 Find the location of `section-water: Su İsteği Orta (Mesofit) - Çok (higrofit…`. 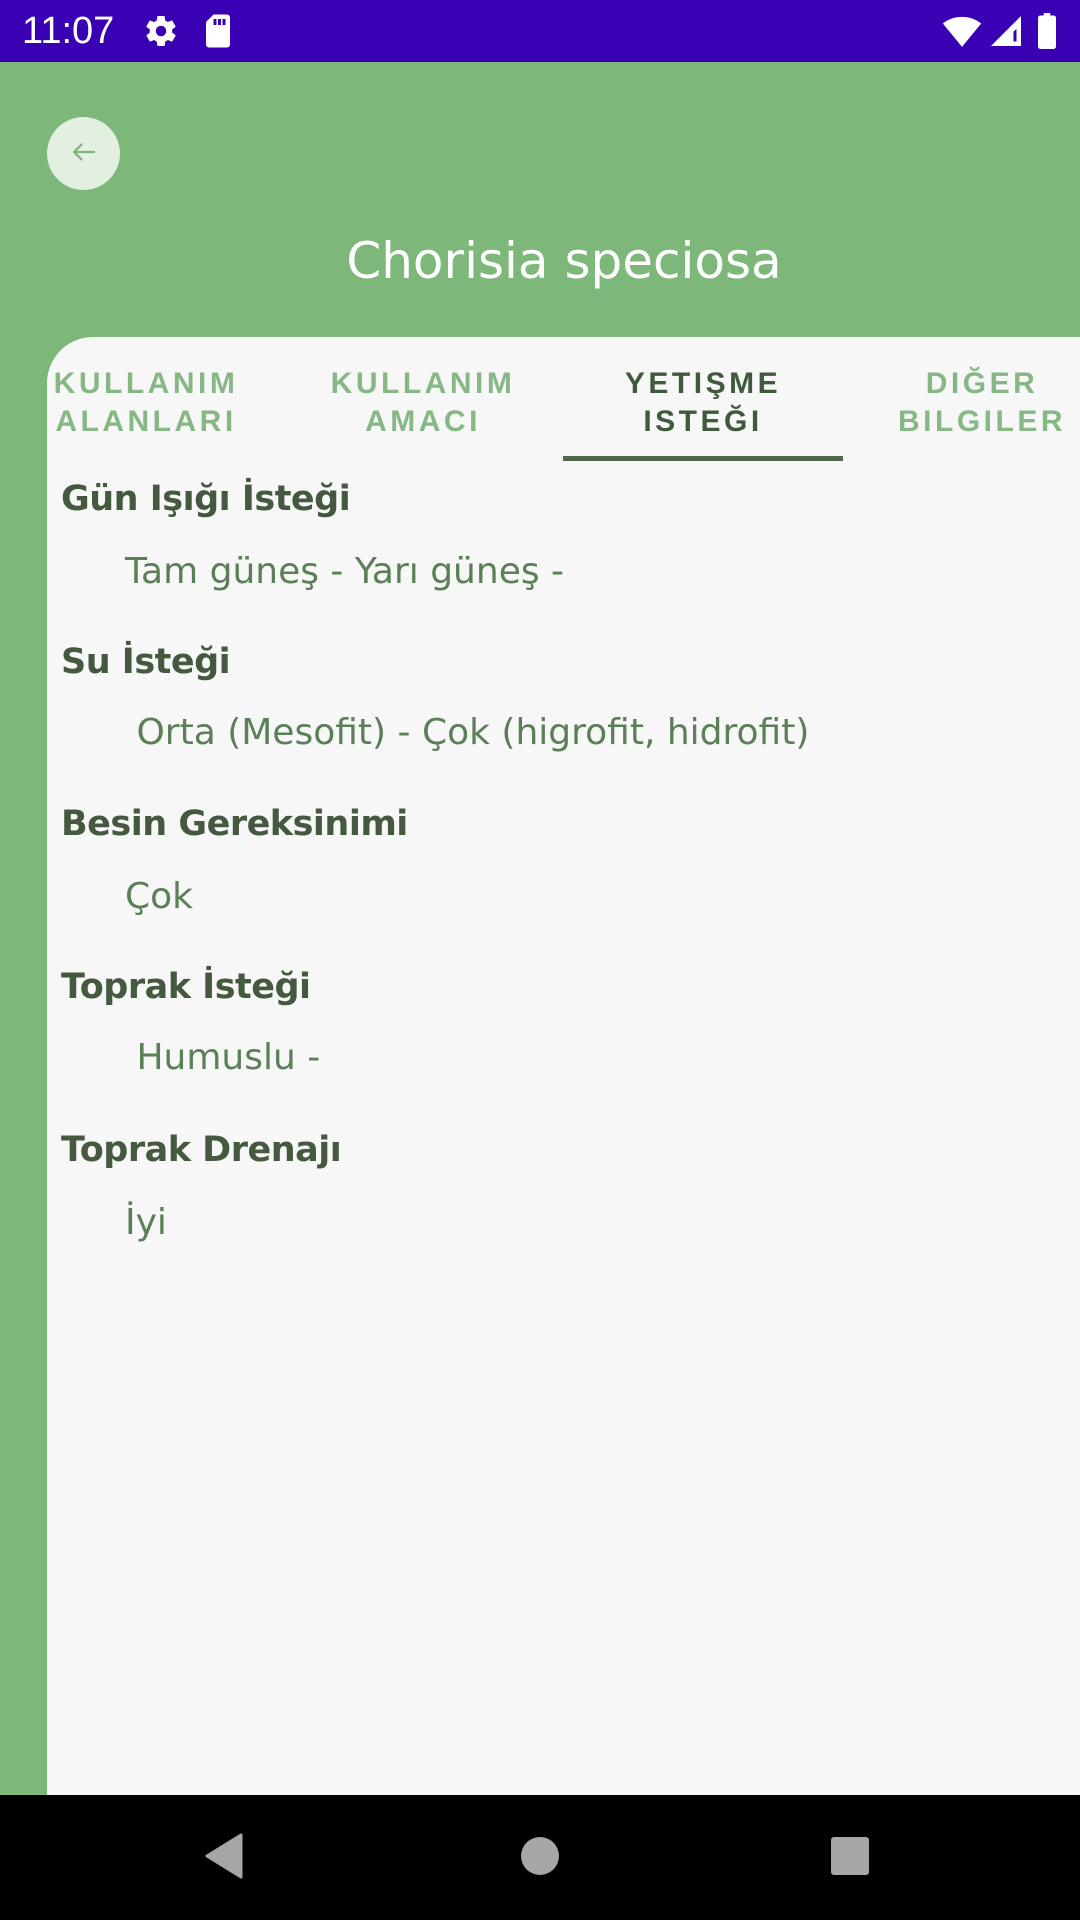

section-water: Su İsteği Orta (Mesofit) - Çok (higrofit… is located at coordinates (435, 698).